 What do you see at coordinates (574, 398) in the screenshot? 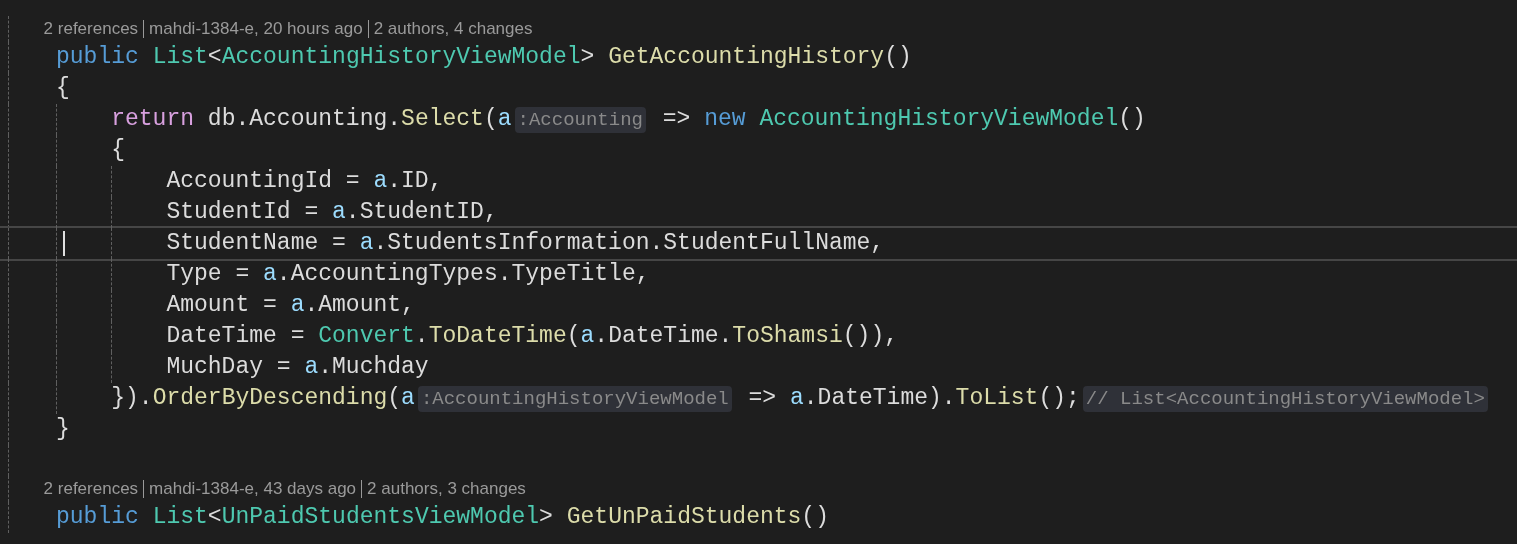
I see `inlay-hint: :AccountingHistoryViewModel` at bounding box center [574, 398].